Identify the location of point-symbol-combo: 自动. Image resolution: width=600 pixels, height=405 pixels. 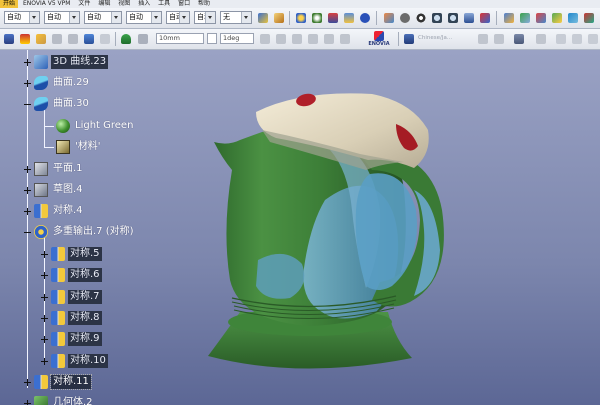
(205, 17).